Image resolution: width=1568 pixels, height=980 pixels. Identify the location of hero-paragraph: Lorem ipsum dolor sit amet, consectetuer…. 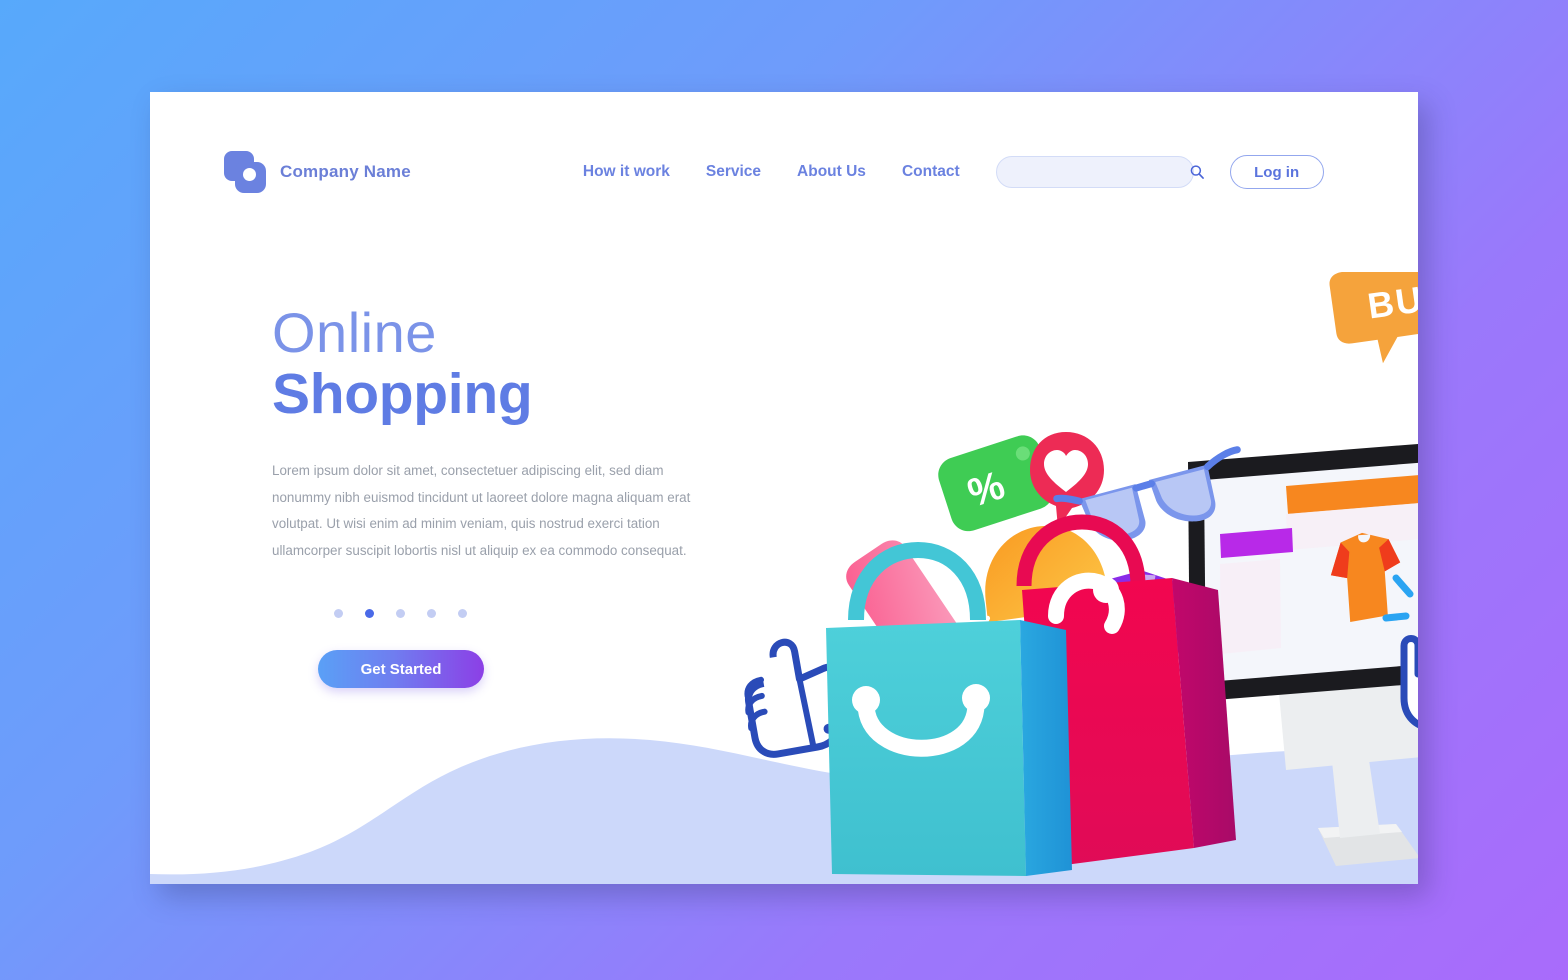
(481, 510).